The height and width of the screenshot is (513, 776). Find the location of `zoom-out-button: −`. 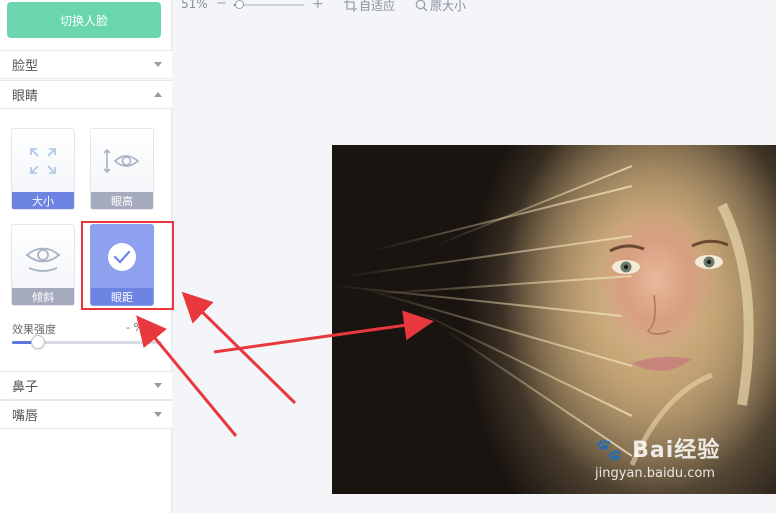

zoom-out-button: − is located at coordinates (221, 5).